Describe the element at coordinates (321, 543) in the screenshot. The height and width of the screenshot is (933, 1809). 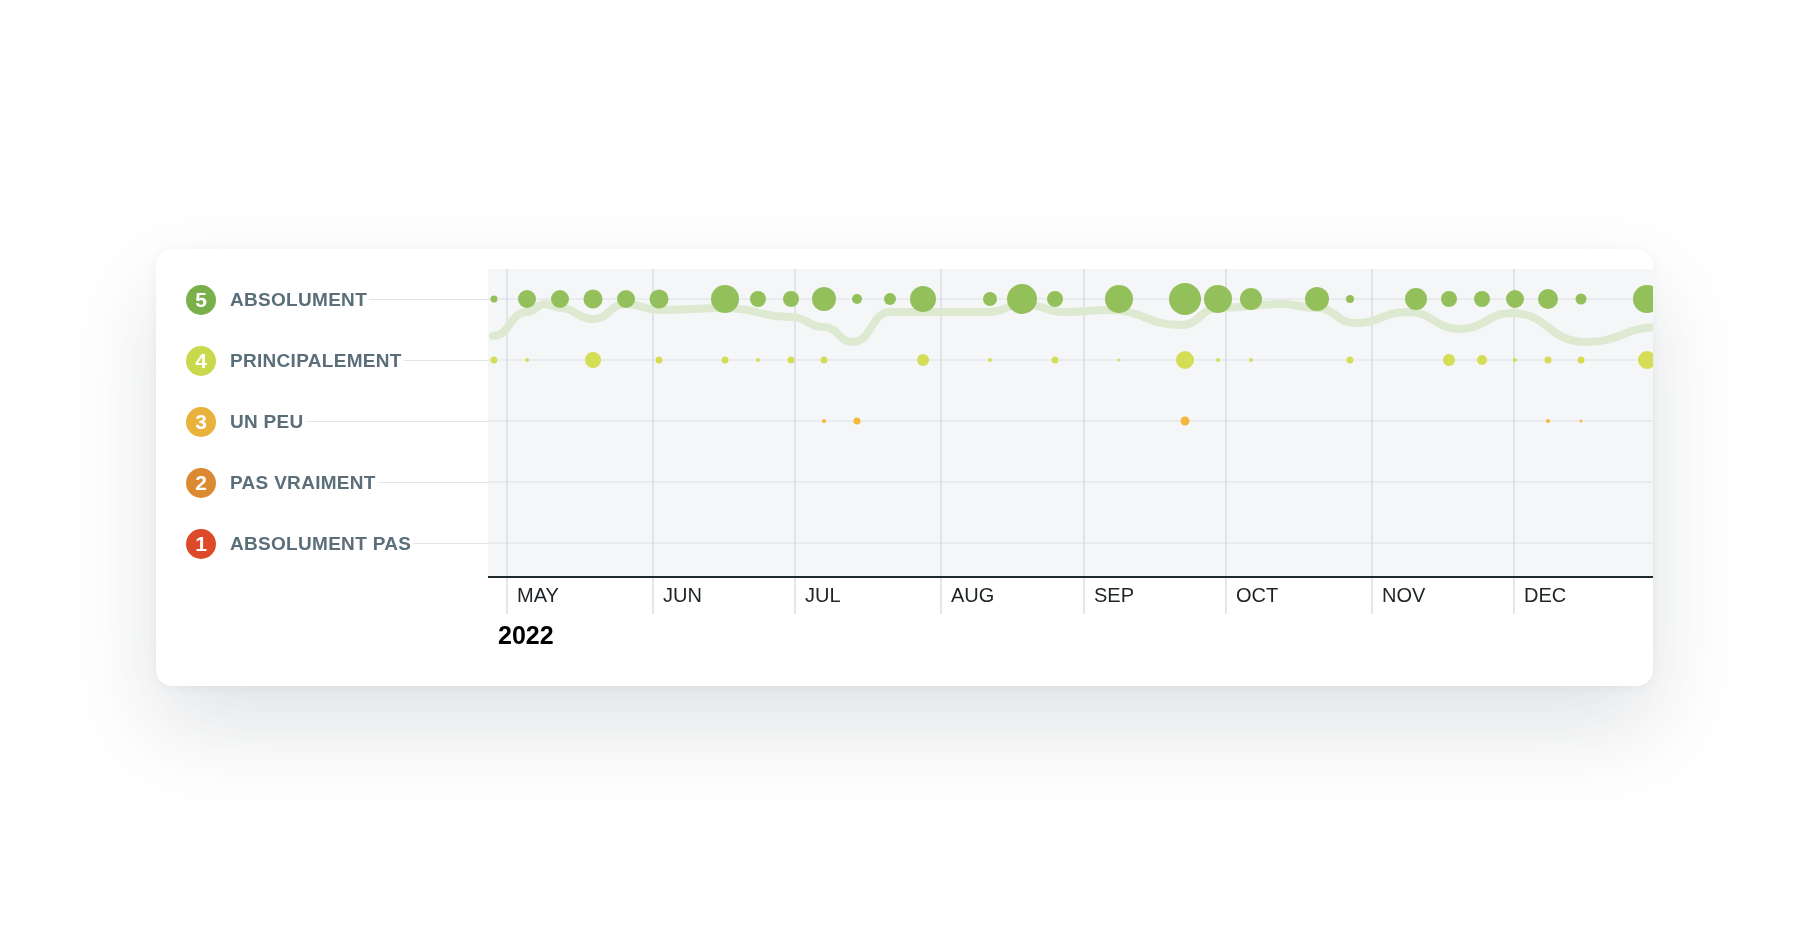
I see `level-label: ABSOLUMENT PAS` at that location.